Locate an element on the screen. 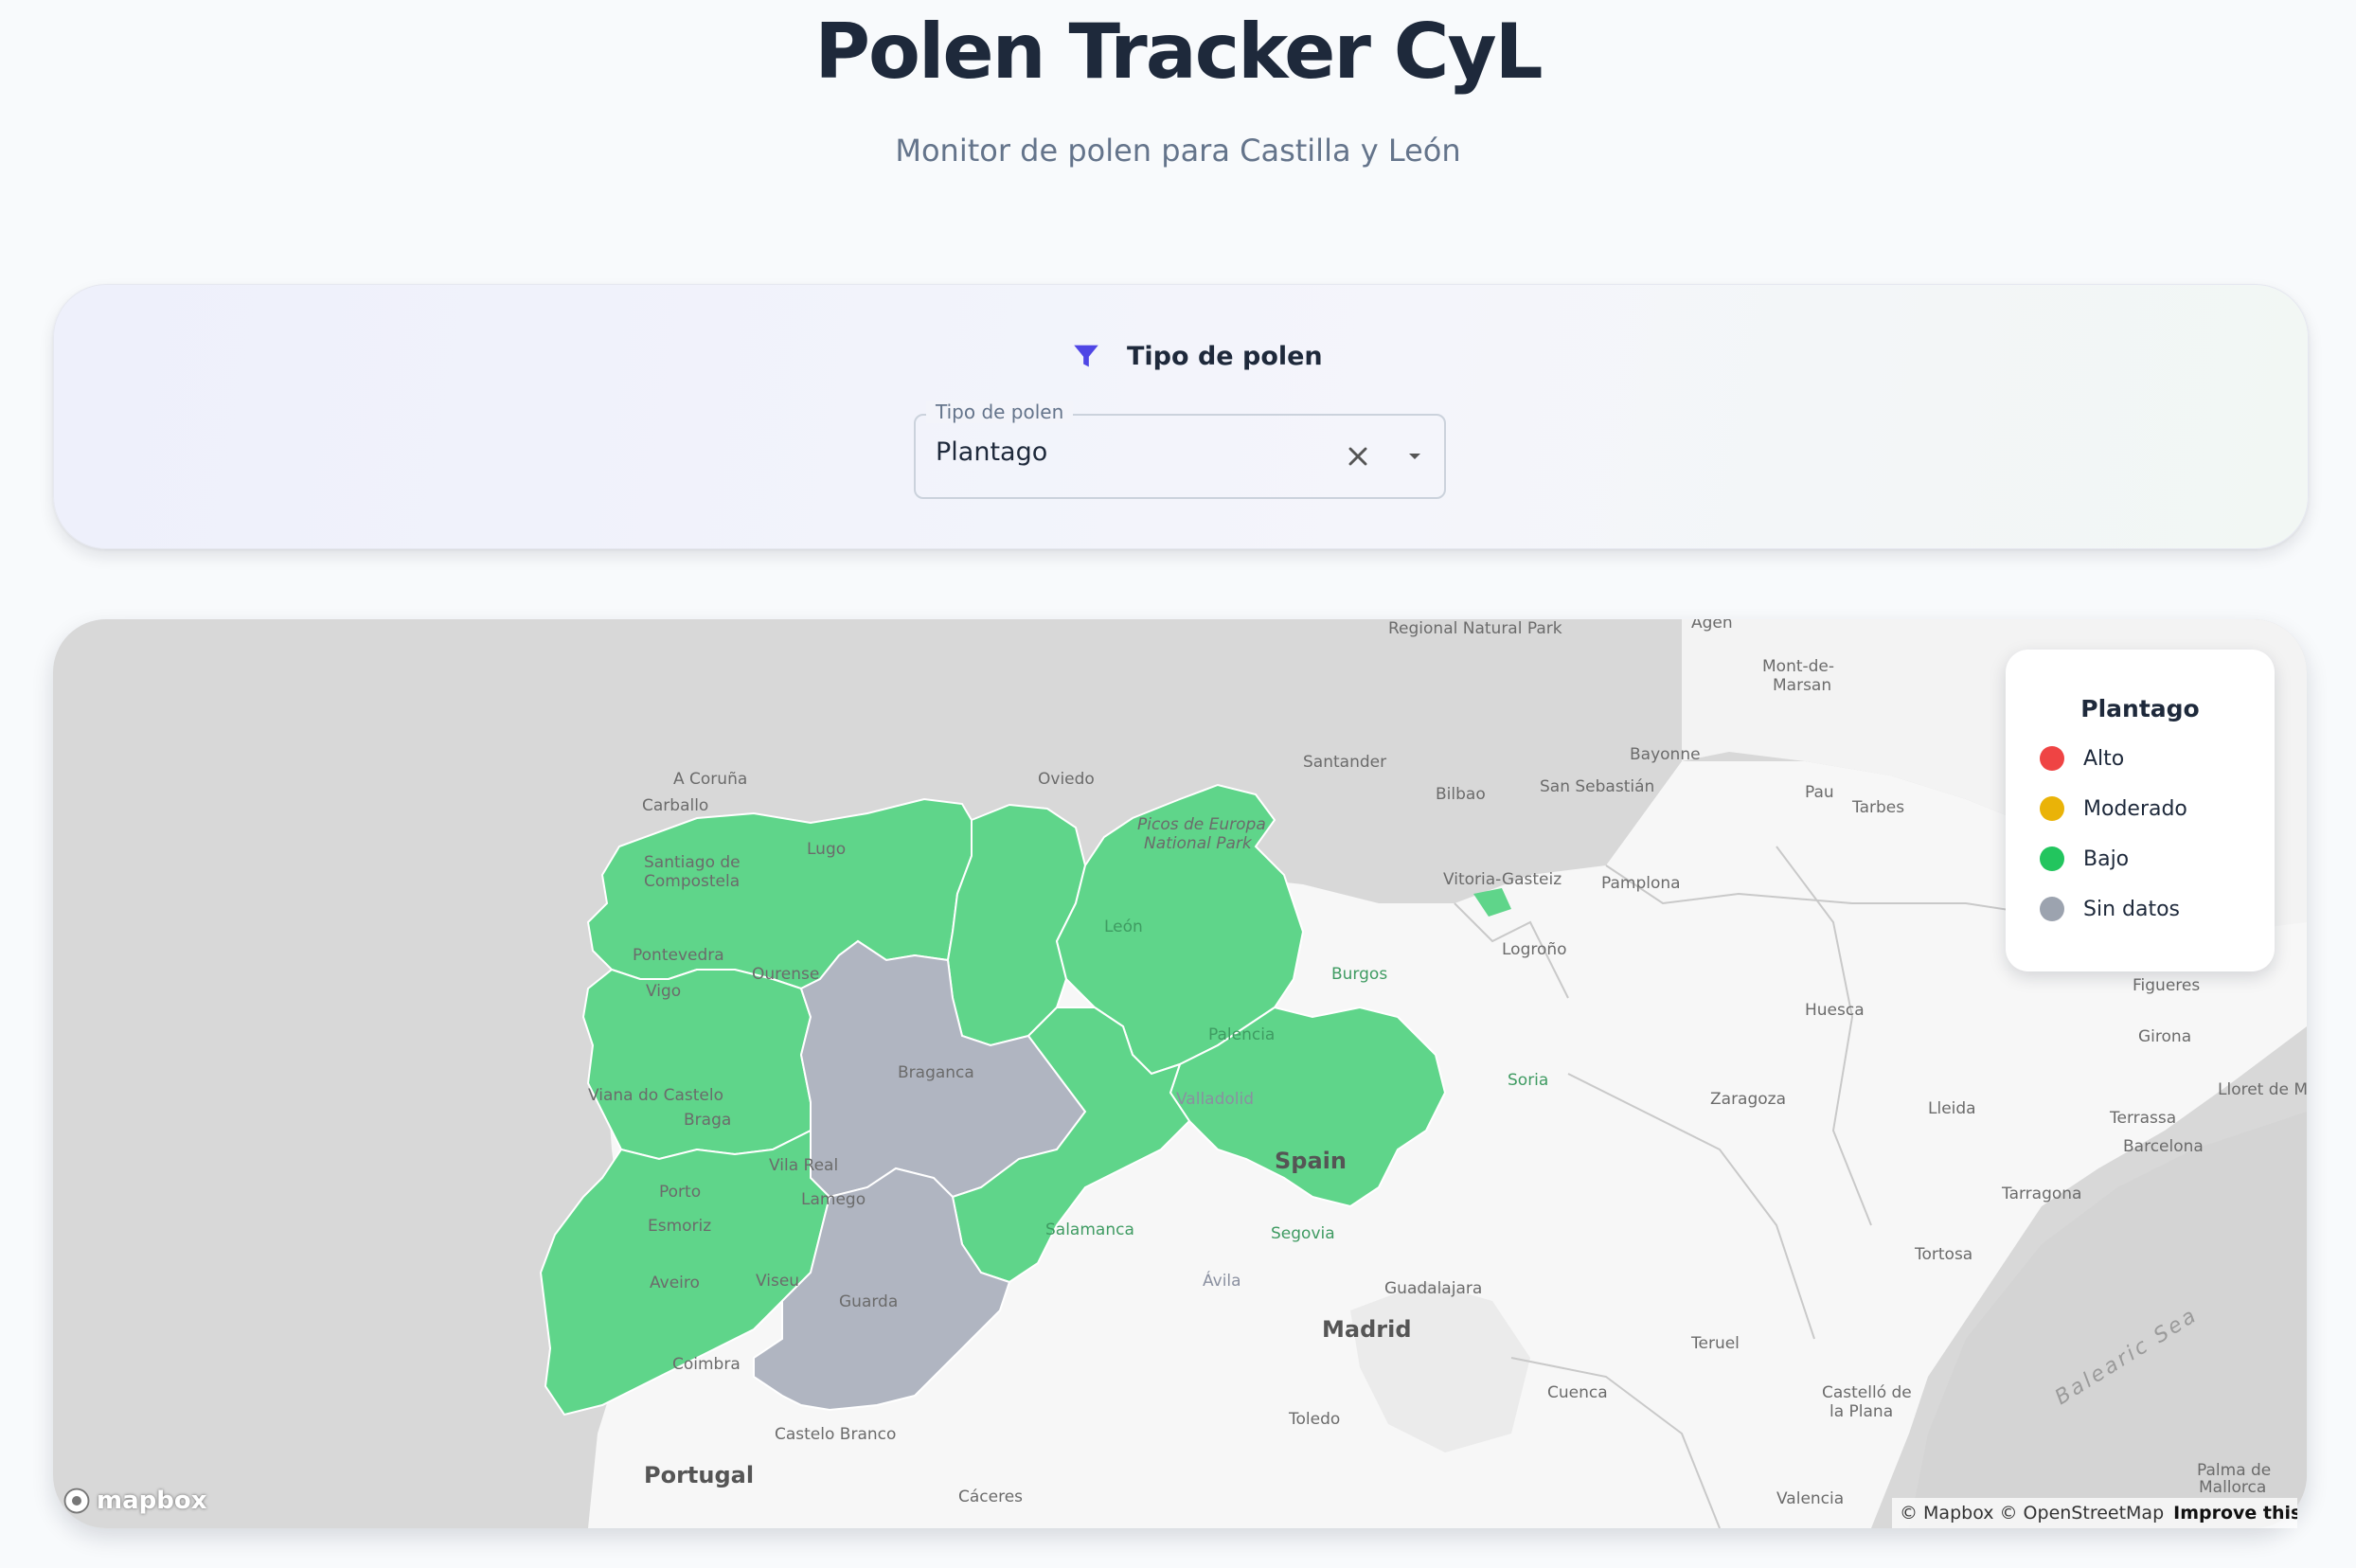 This screenshot has height=1568, width=2356. svg-text: A Coruña is located at coordinates (710, 779).